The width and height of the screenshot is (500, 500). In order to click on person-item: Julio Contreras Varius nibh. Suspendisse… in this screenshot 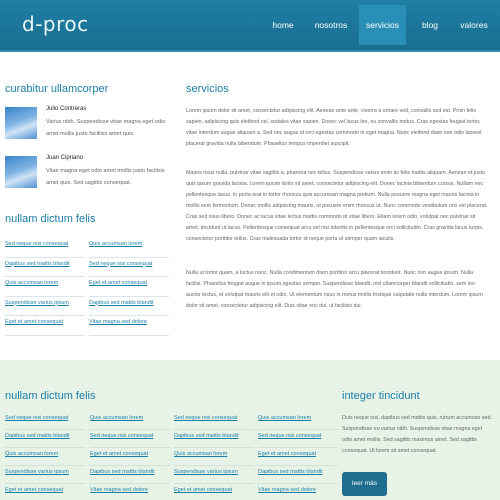, I will do `click(90, 129)`.